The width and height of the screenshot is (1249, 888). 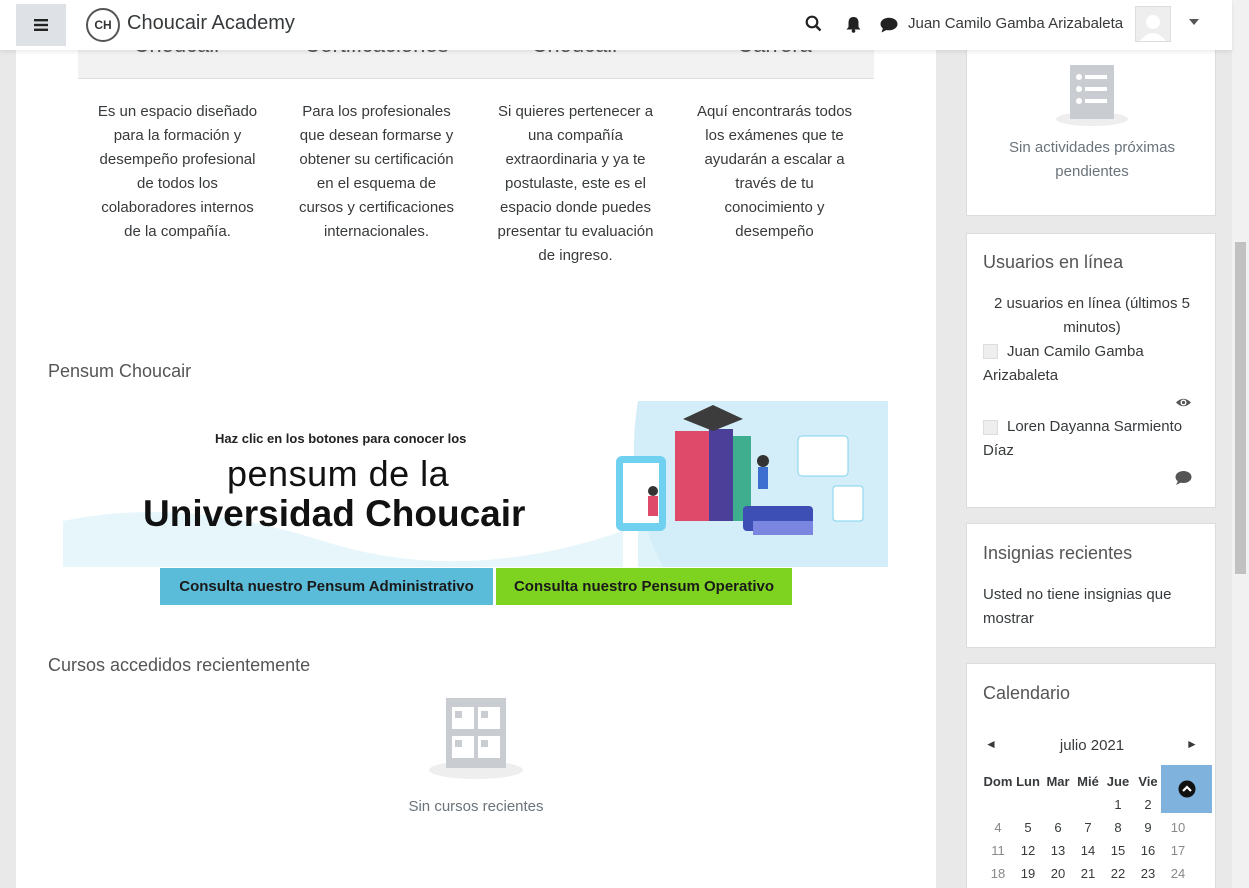 I want to click on calendar-day-cell: 5, so click(x=1028, y=827).